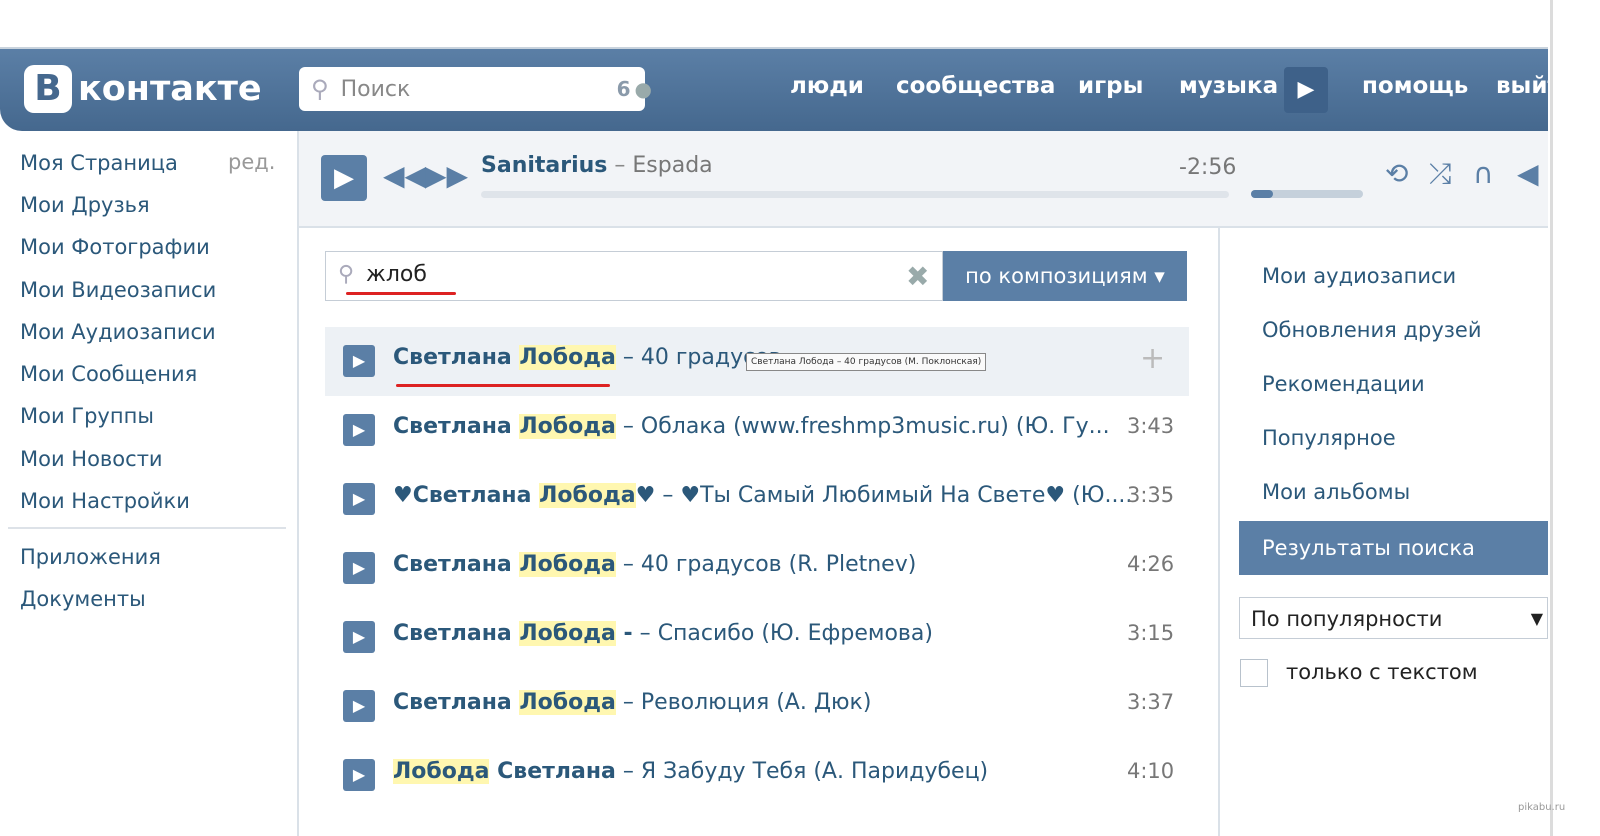 The height and width of the screenshot is (836, 1600). Describe the element at coordinates (1522, 86) in the screenshot. I see `nav-logout: выйти` at that location.